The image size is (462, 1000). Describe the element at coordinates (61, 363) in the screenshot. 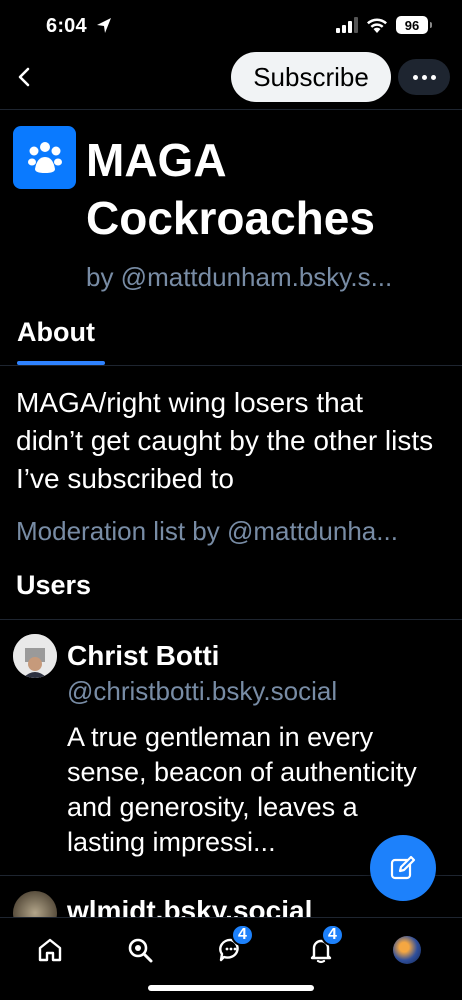

I see `tab-active-indicator` at that location.